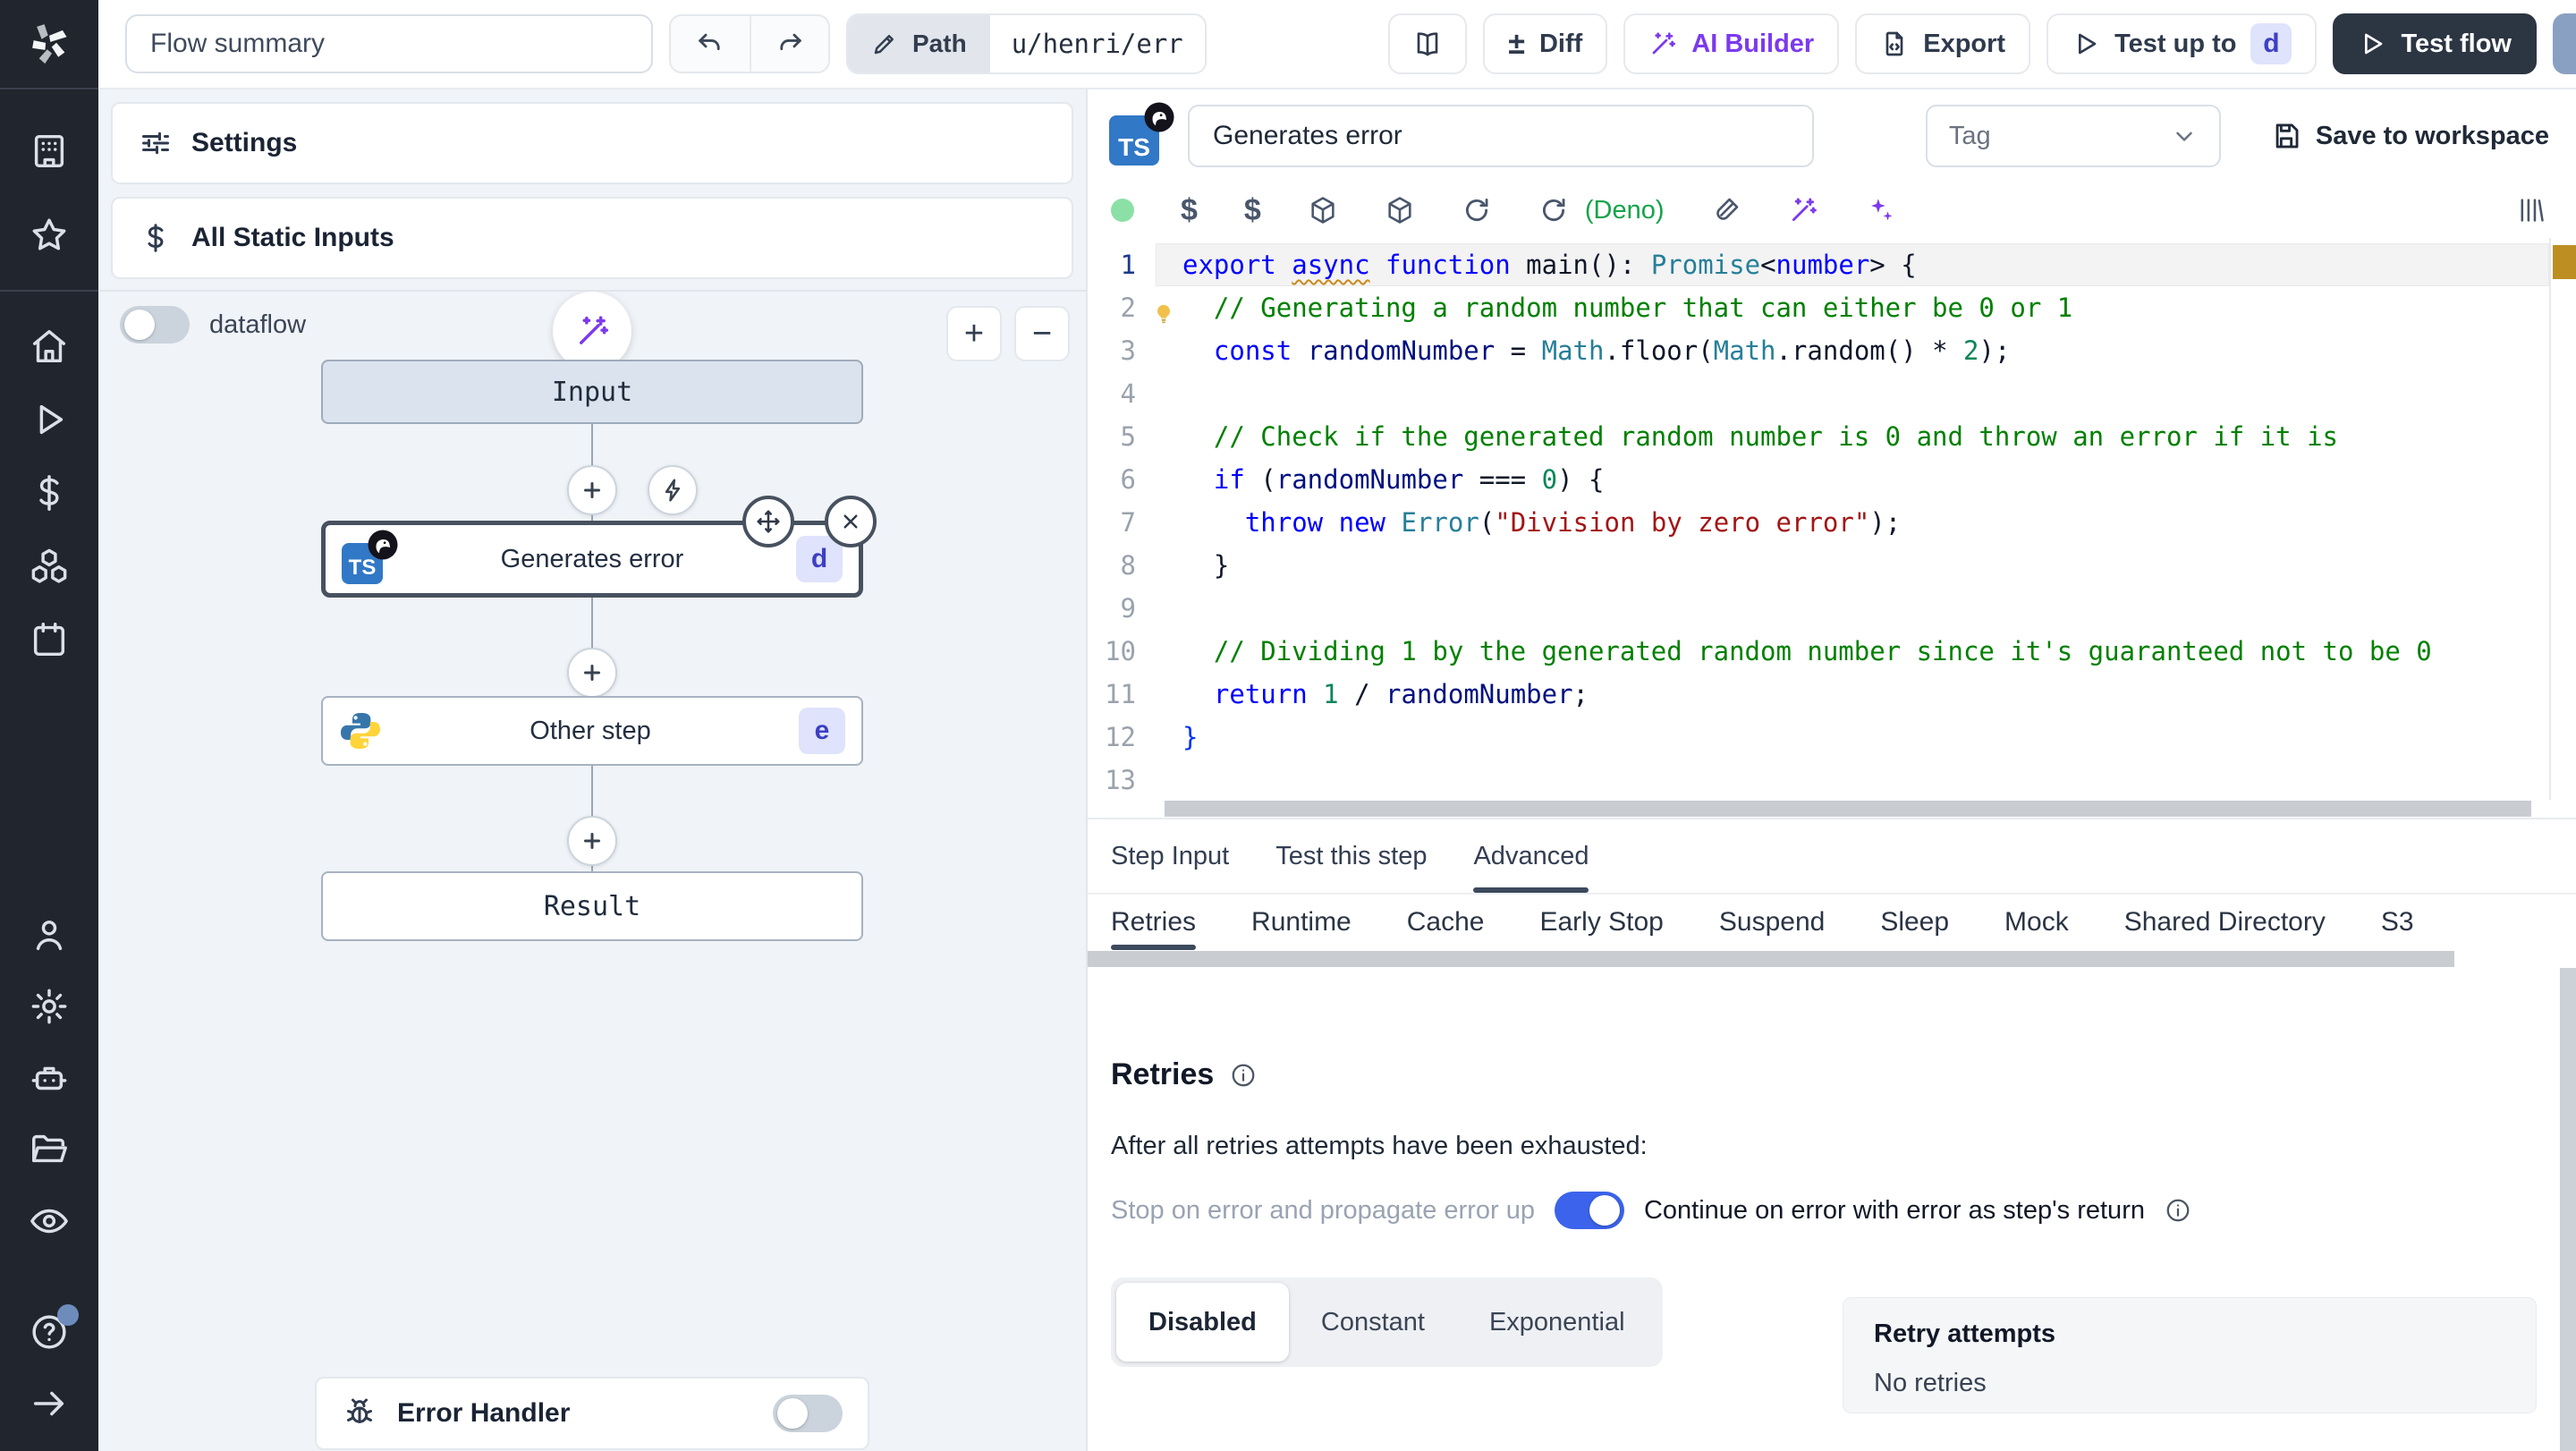 This screenshot has height=1451, width=2576. I want to click on settings-gear-icon, so click(49, 1006).